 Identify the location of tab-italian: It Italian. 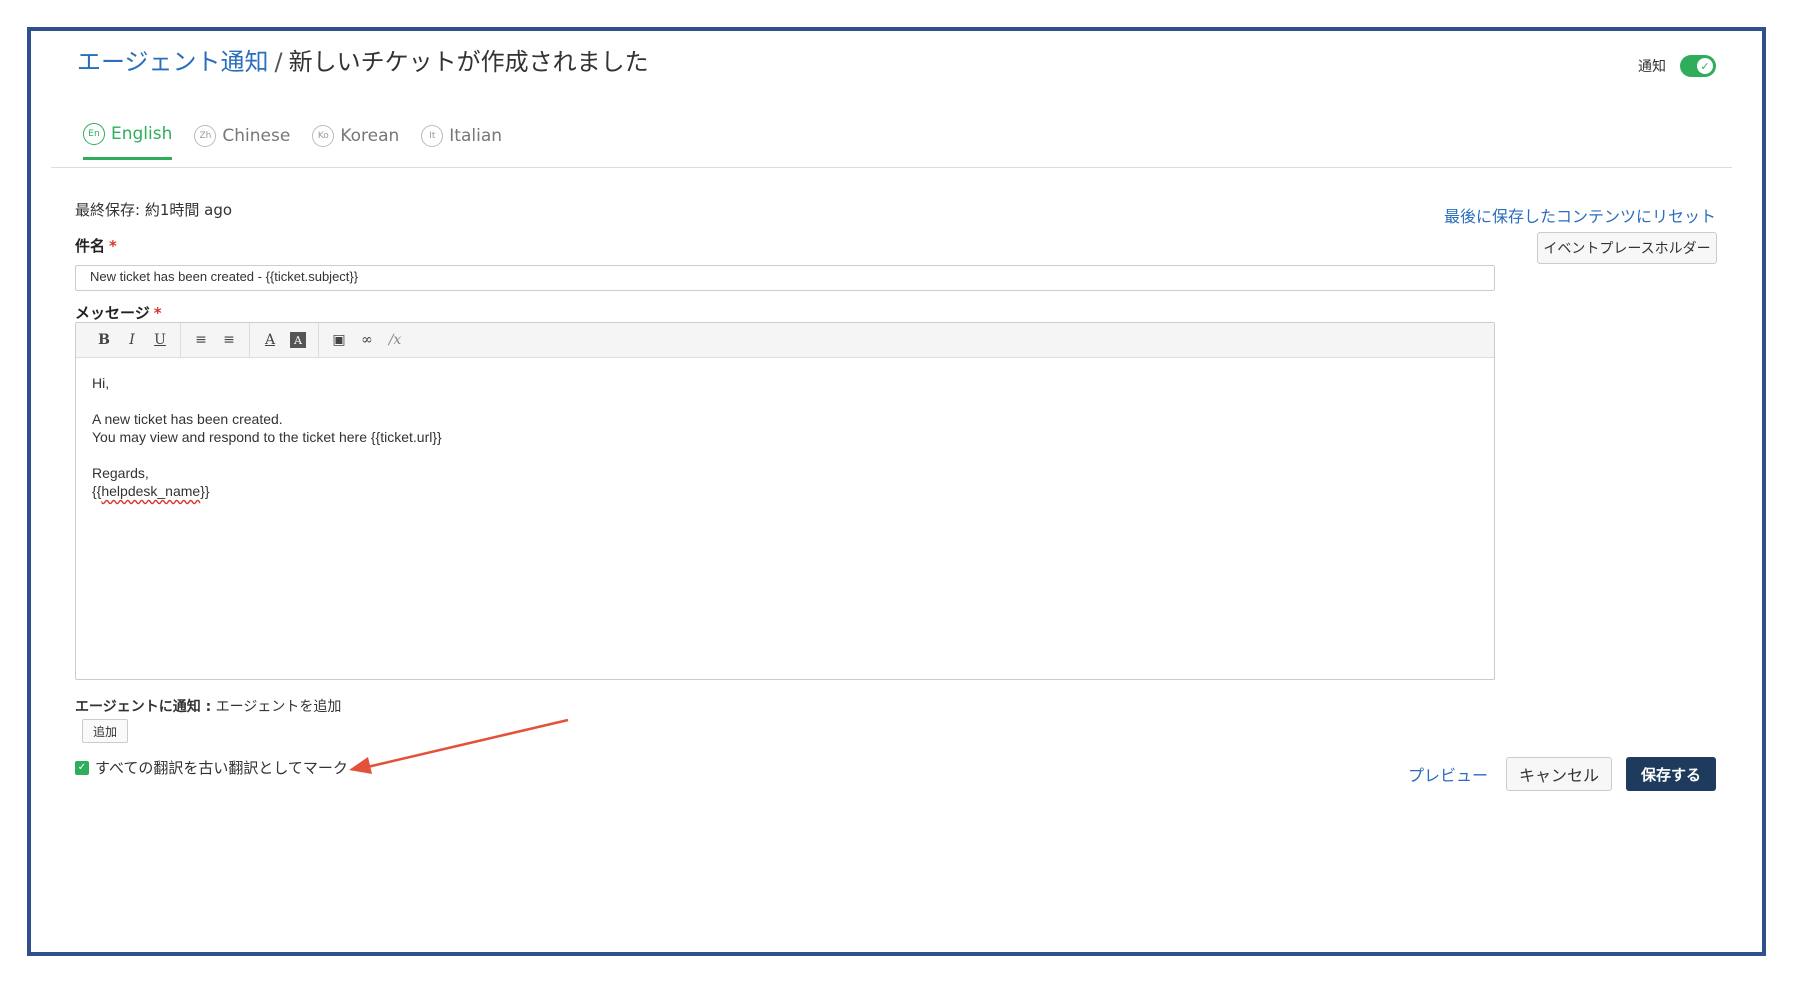
(461, 141).